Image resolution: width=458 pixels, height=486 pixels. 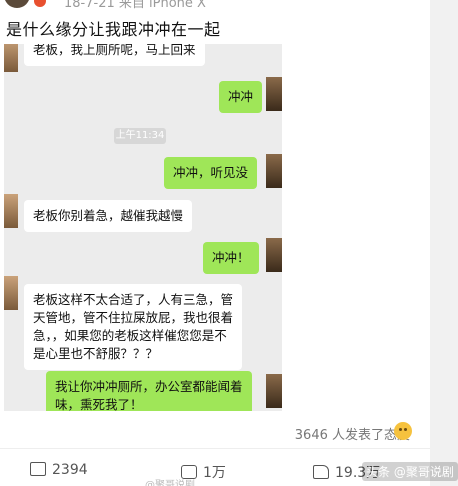 I want to click on chat-message-line: 天管地，管不住拉屎放屁，我也很着, so click(x=133, y=317).